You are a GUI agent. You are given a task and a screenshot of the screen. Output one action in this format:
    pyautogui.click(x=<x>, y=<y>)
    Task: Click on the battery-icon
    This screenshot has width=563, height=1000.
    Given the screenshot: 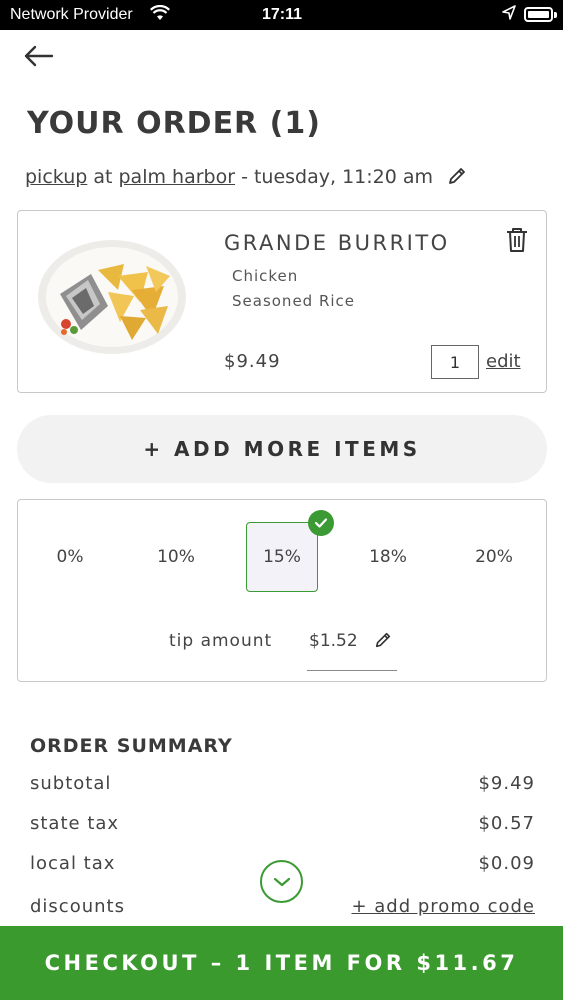 What is the action you would take?
    pyautogui.click(x=538, y=14)
    